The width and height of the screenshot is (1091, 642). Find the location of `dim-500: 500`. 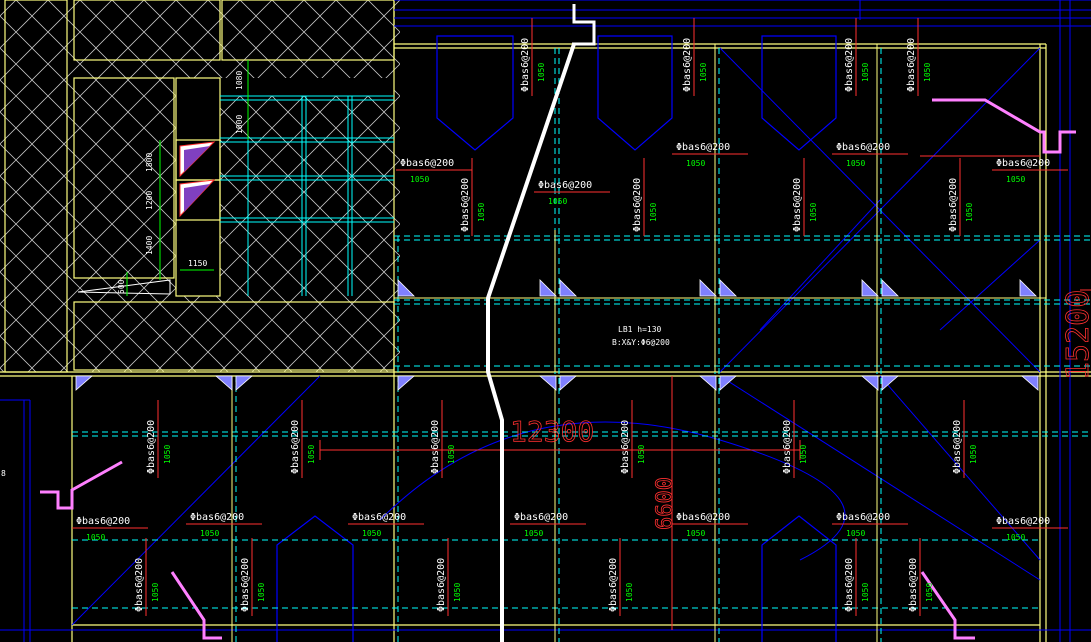

dim-500: 500 is located at coordinates (121, 286).